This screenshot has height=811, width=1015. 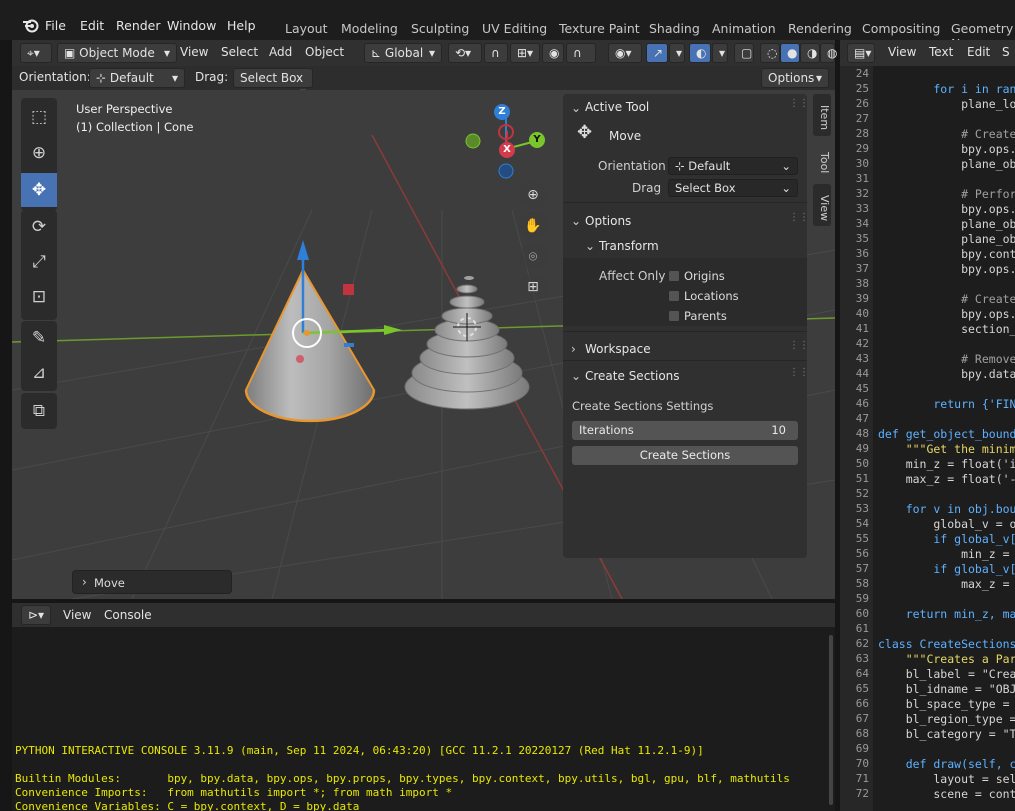 I want to click on workspace-tab-texture-paint: Texture Paint, so click(x=599, y=28).